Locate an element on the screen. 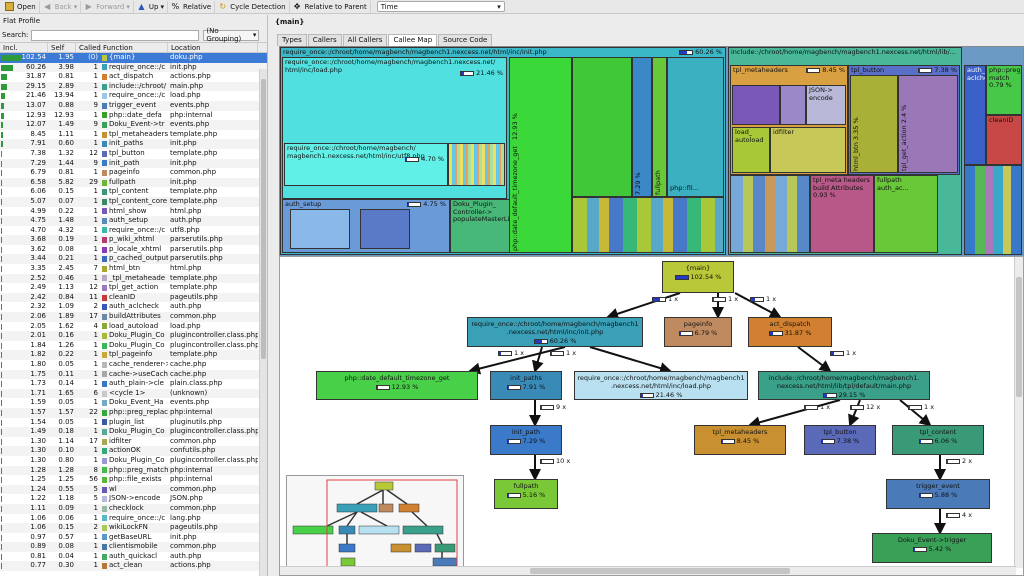 The width and height of the screenshot is (1024, 576). table-row: 1.25 1.25 56 php::file_exists php:internal is located at coordinates (133, 480).